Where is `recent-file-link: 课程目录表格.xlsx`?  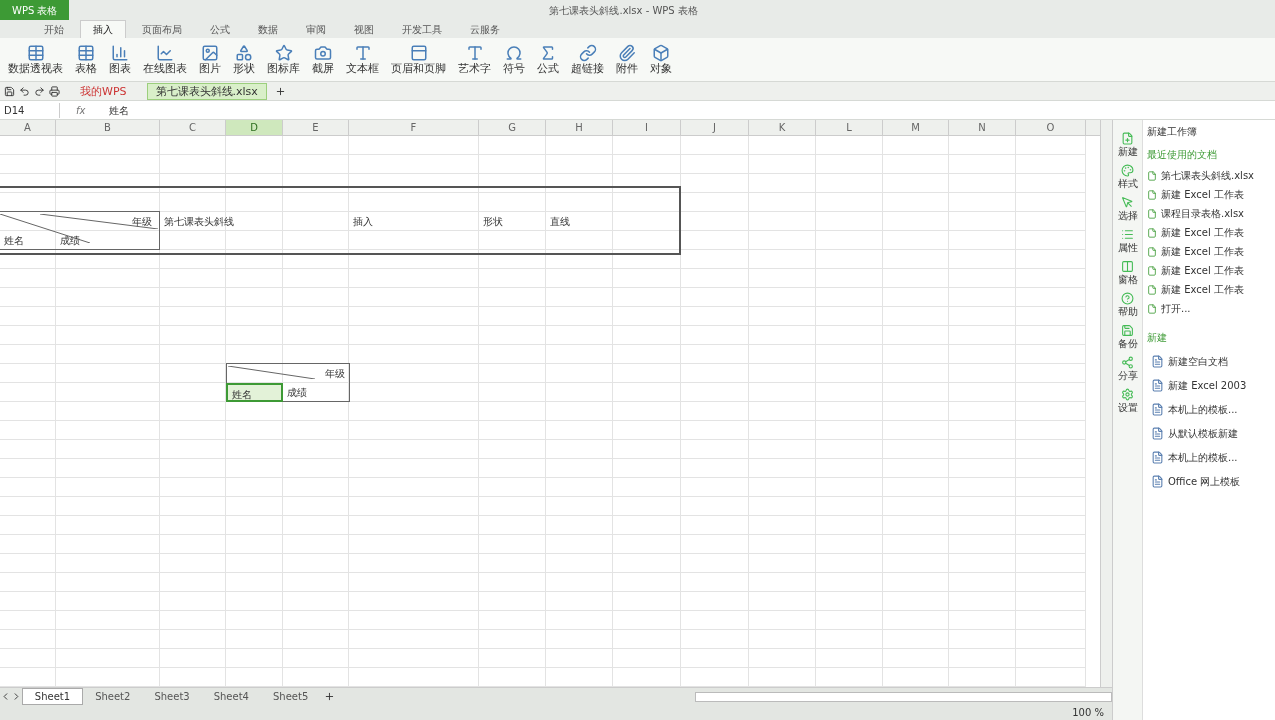 recent-file-link: 课程目录表格.xlsx is located at coordinates (1195, 213).